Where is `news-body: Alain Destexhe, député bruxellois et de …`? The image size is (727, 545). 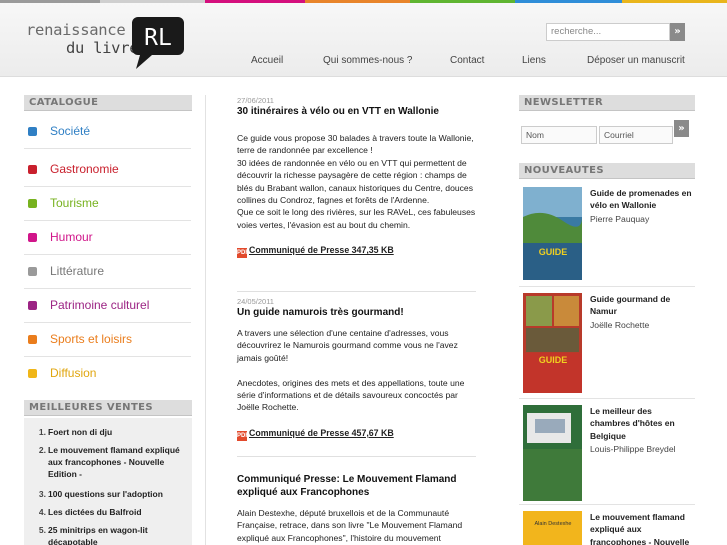 news-body: Alain Destexhe, député bruxellois et de … is located at coordinates (350, 525).